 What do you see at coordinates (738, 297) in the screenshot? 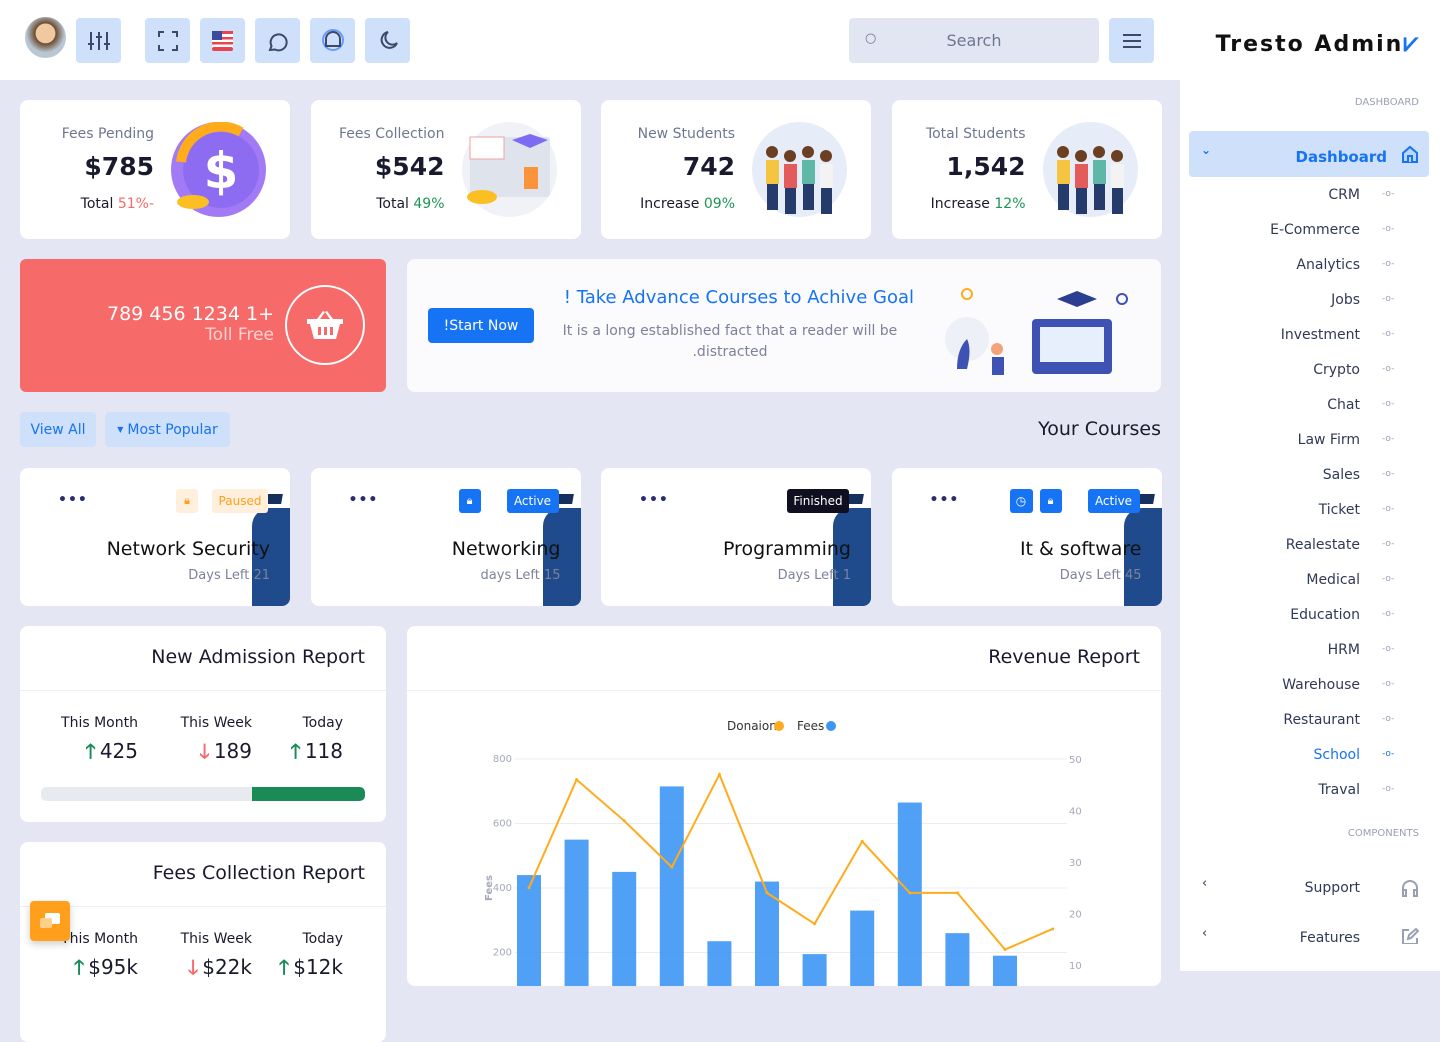
I see `banner-title: ! Take Advance Courses to Achive Goal` at bounding box center [738, 297].